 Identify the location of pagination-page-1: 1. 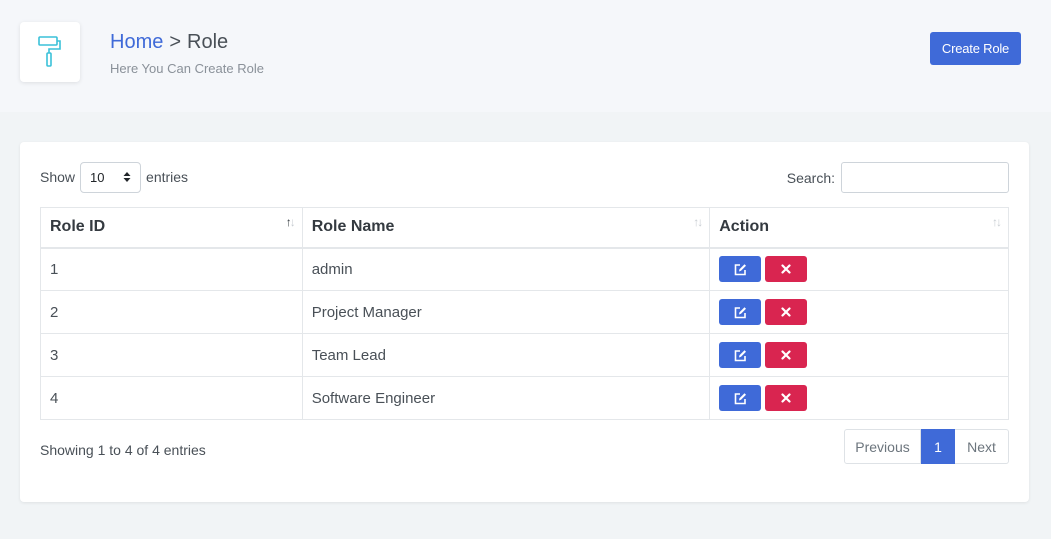
(938, 446).